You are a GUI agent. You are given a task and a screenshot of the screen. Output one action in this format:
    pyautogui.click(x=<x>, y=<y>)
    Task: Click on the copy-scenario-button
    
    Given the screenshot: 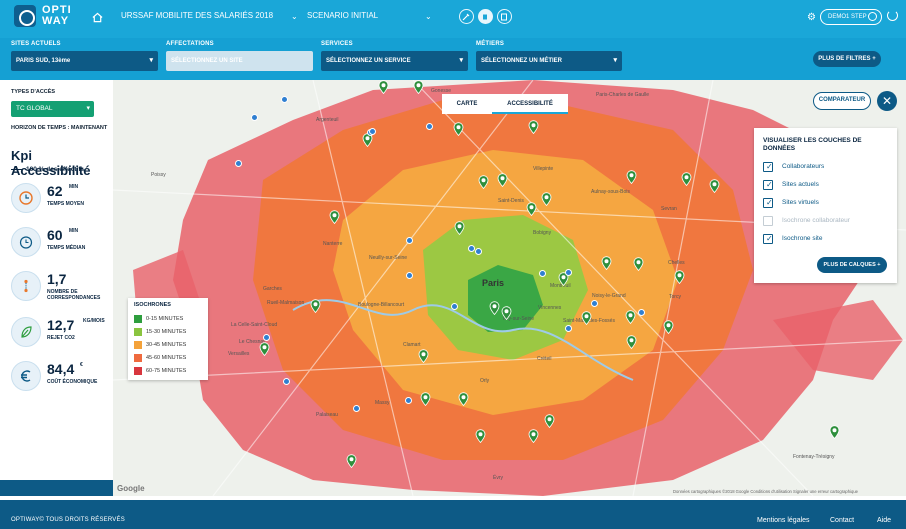 What is the action you would take?
    pyautogui.click(x=504, y=16)
    